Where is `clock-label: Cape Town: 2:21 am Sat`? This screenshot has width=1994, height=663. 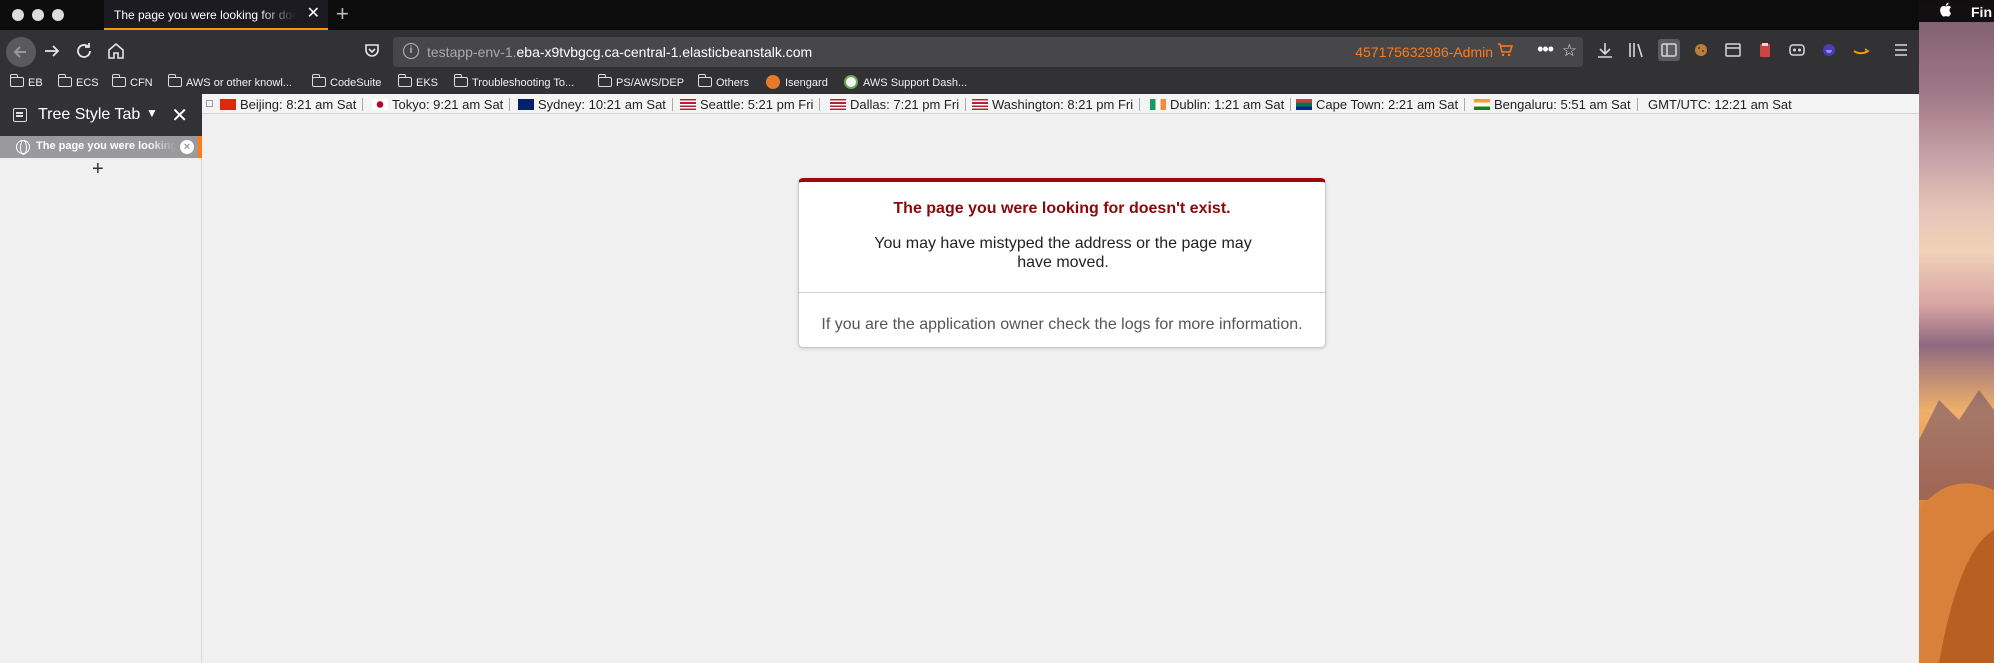 clock-label: Cape Town: 2:21 am Sat is located at coordinates (1387, 104).